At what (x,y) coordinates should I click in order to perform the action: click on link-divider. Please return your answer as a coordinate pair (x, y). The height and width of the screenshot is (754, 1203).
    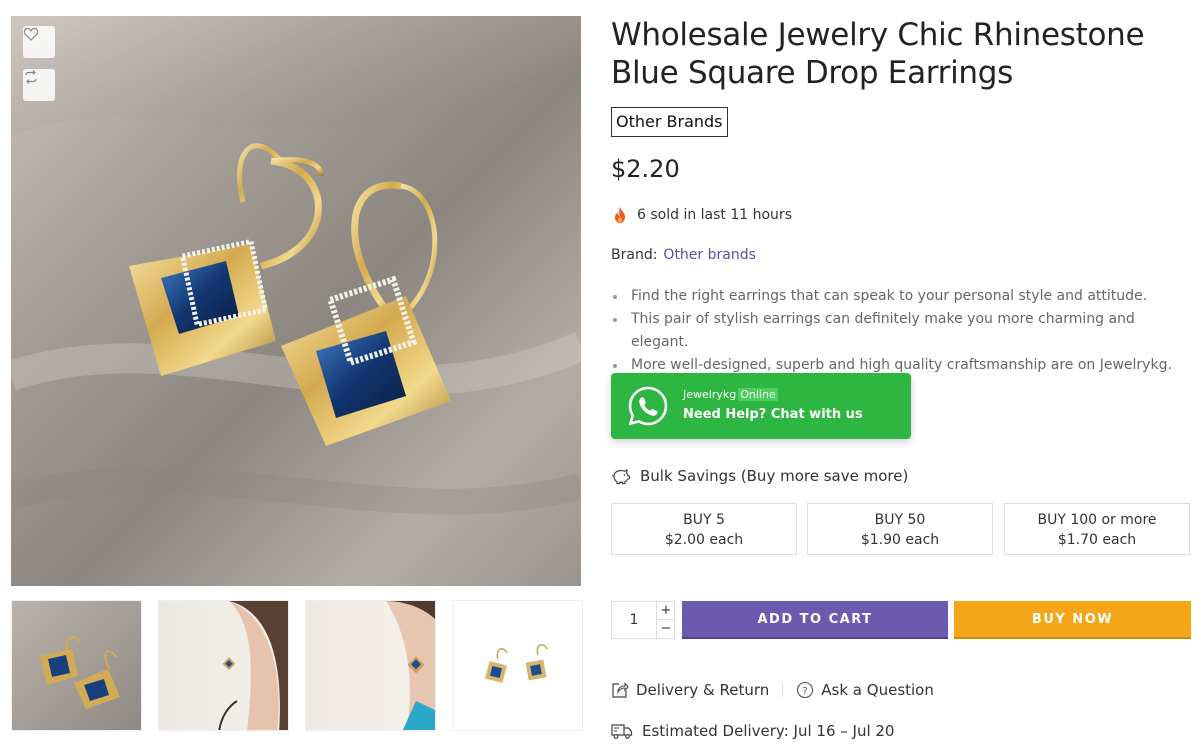
    Looking at the image, I should click on (783, 690).